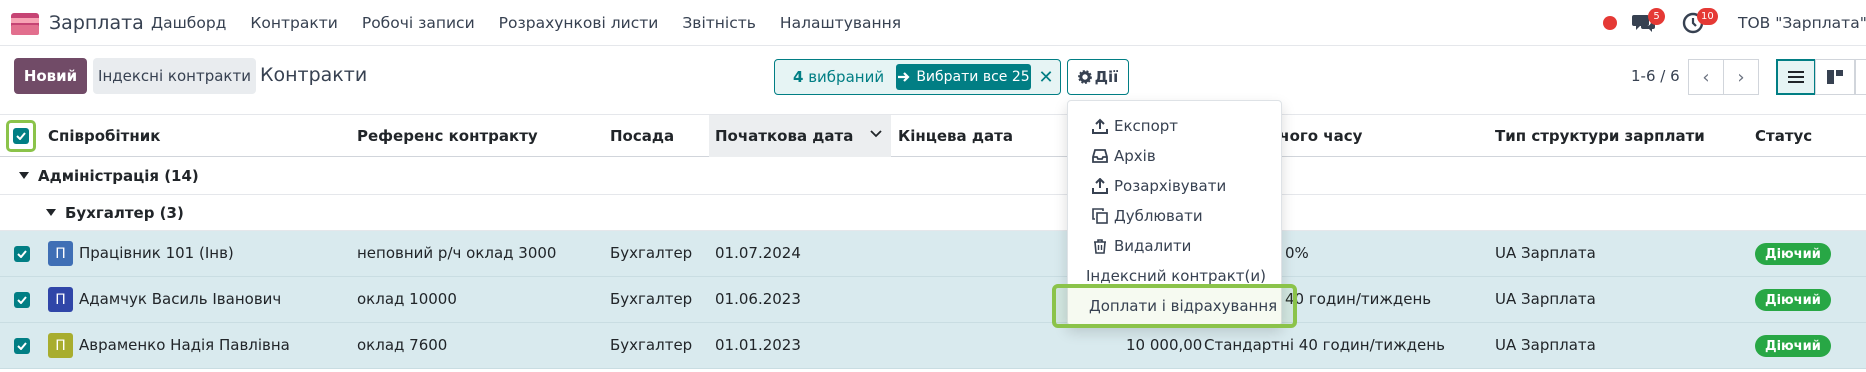 This screenshot has width=1866, height=372. What do you see at coordinates (1358, 299) in the screenshot?
I see `cell-schedule: 40 годин/тиждень` at bounding box center [1358, 299].